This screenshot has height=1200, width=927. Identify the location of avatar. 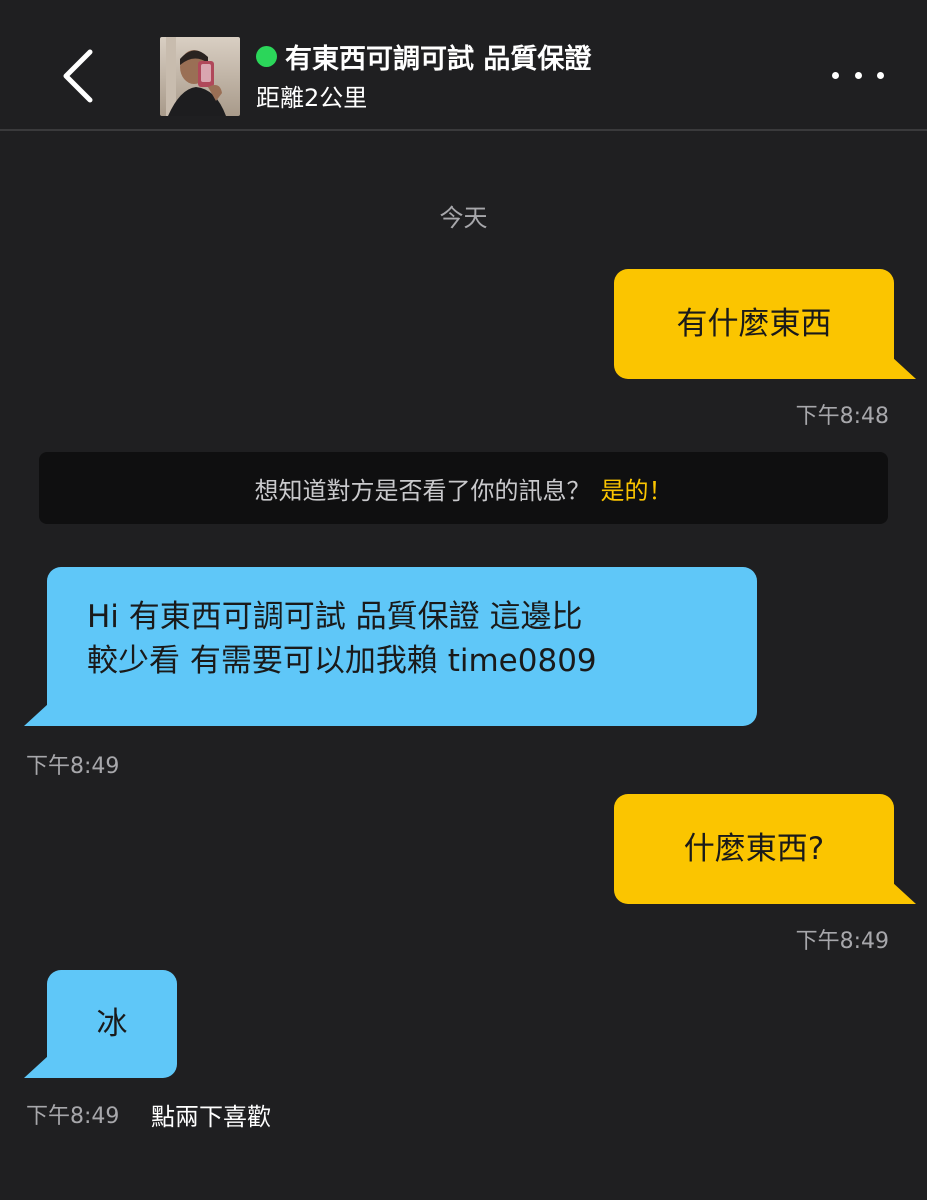
(200, 76).